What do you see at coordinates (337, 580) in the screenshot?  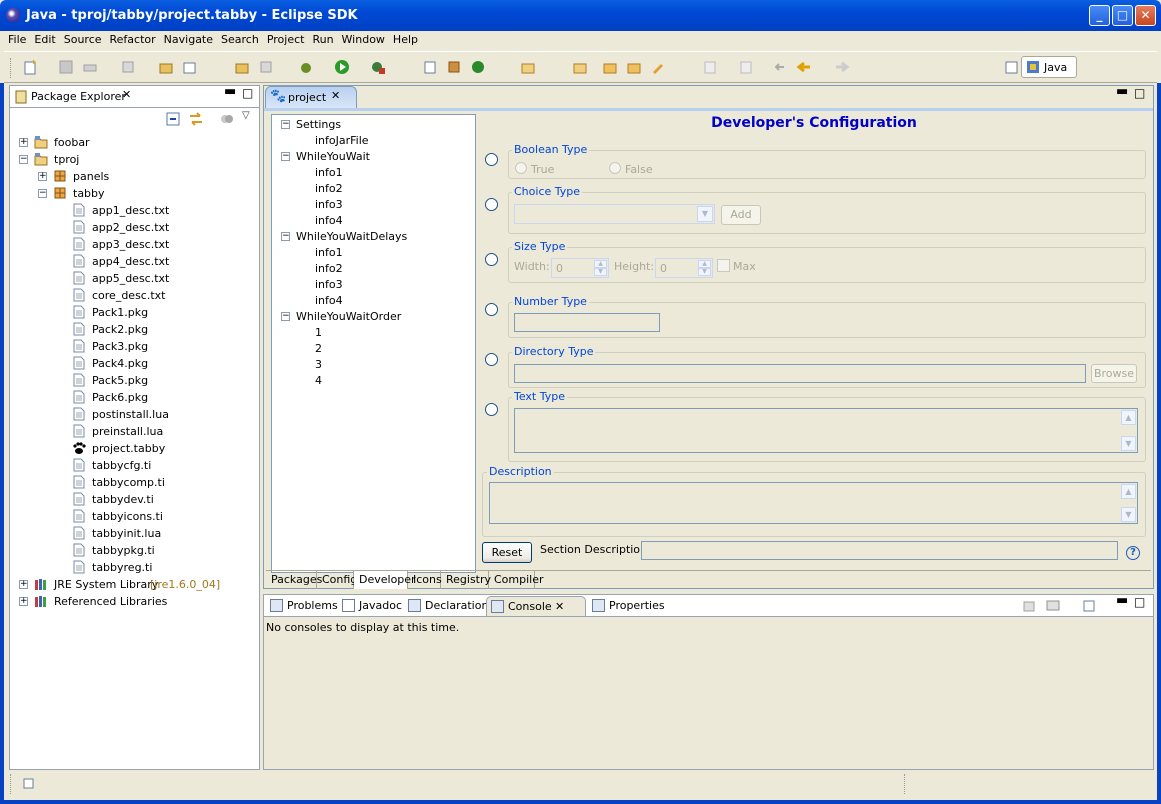 I see `page-tab-config: Config` at bounding box center [337, 580].